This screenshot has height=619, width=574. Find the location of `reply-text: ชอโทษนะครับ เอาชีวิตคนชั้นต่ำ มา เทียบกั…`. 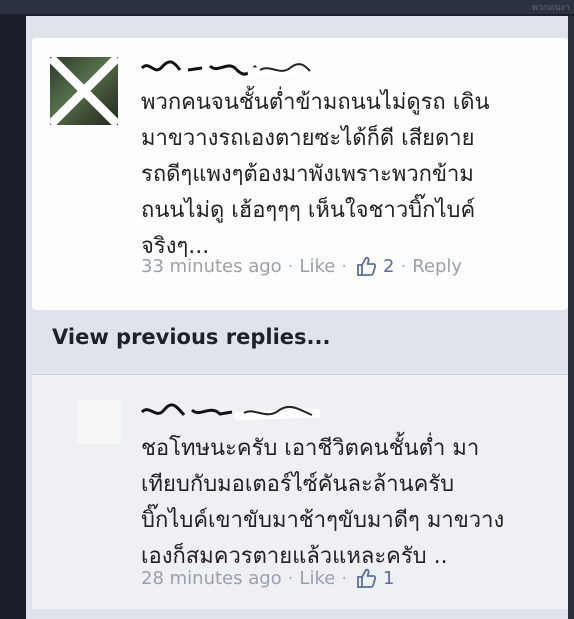

reply-text: ชอโทษนะครับ เอาชีวิตคนชั้นต่ำ มา เทียบกั… is located at coordinates (323, 502).